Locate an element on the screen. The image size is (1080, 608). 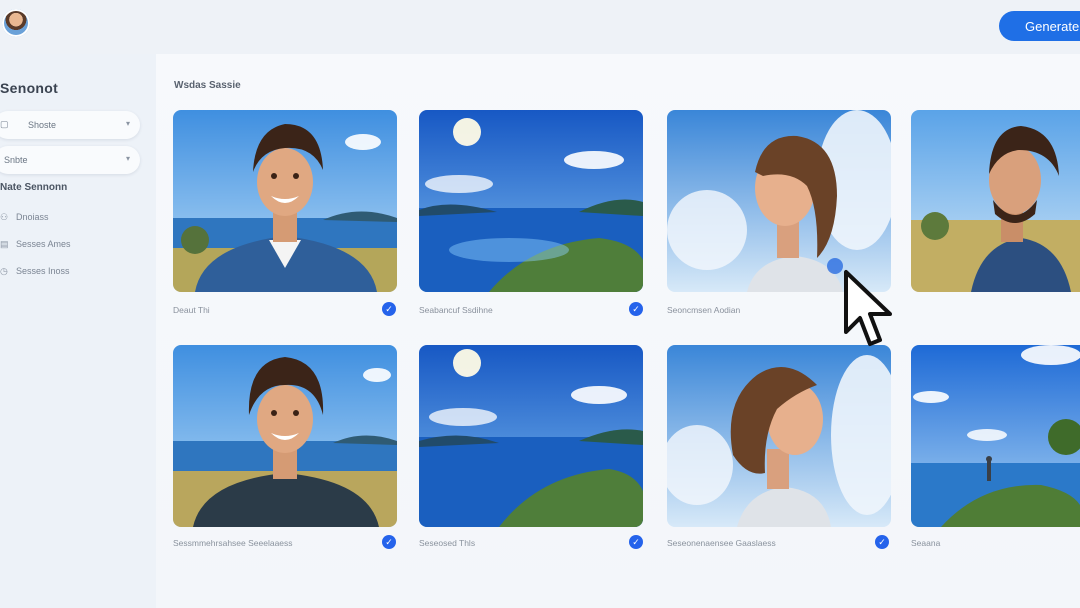
sidebar-item-2: ▤ Sesses Ames is located at coordinates (35, 244).